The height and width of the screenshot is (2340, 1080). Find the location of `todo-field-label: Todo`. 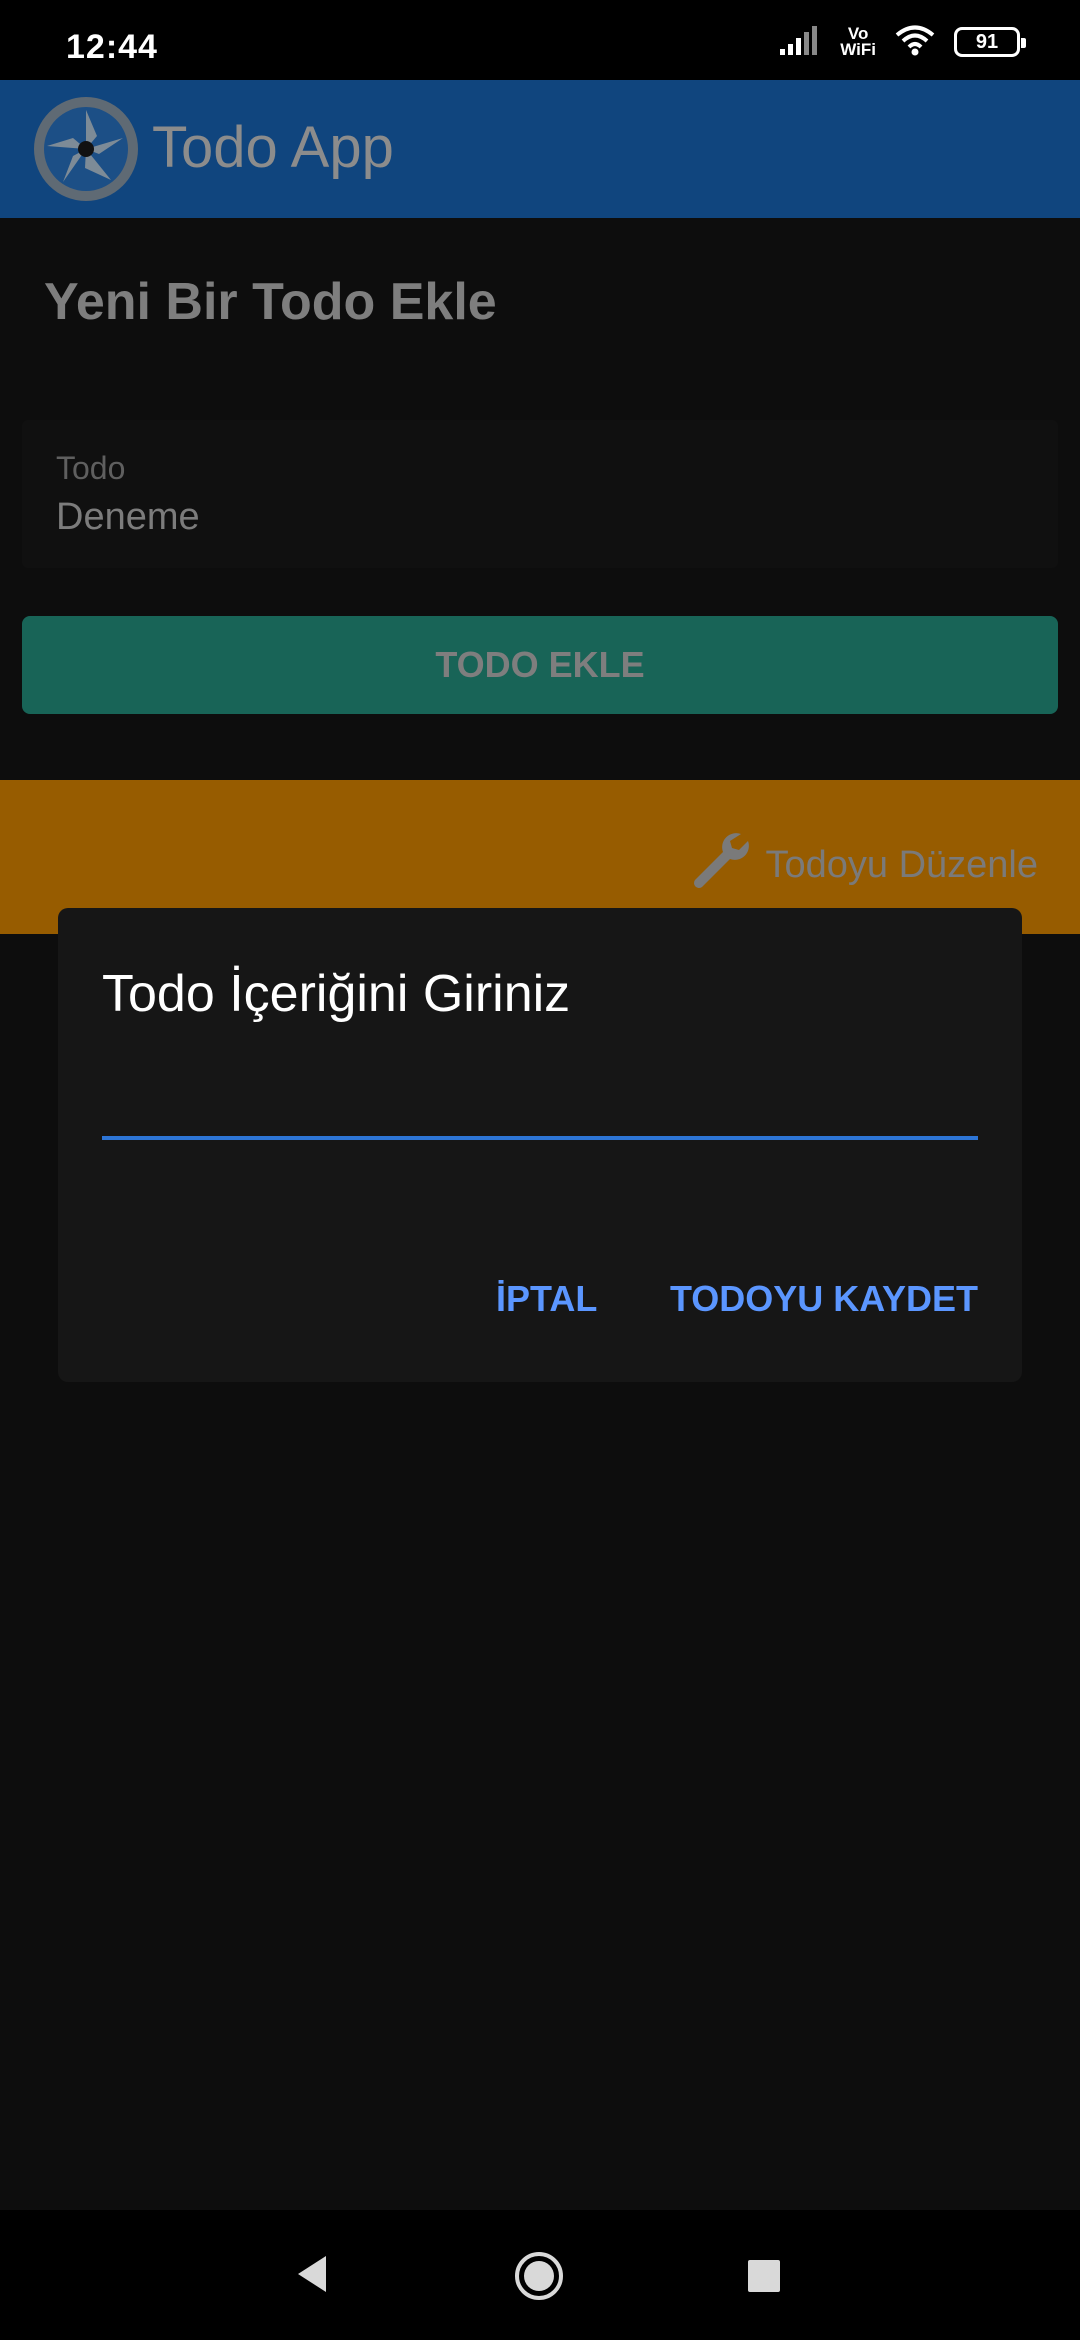

todo-field-label: Todo is located at coordinates (91, 468).